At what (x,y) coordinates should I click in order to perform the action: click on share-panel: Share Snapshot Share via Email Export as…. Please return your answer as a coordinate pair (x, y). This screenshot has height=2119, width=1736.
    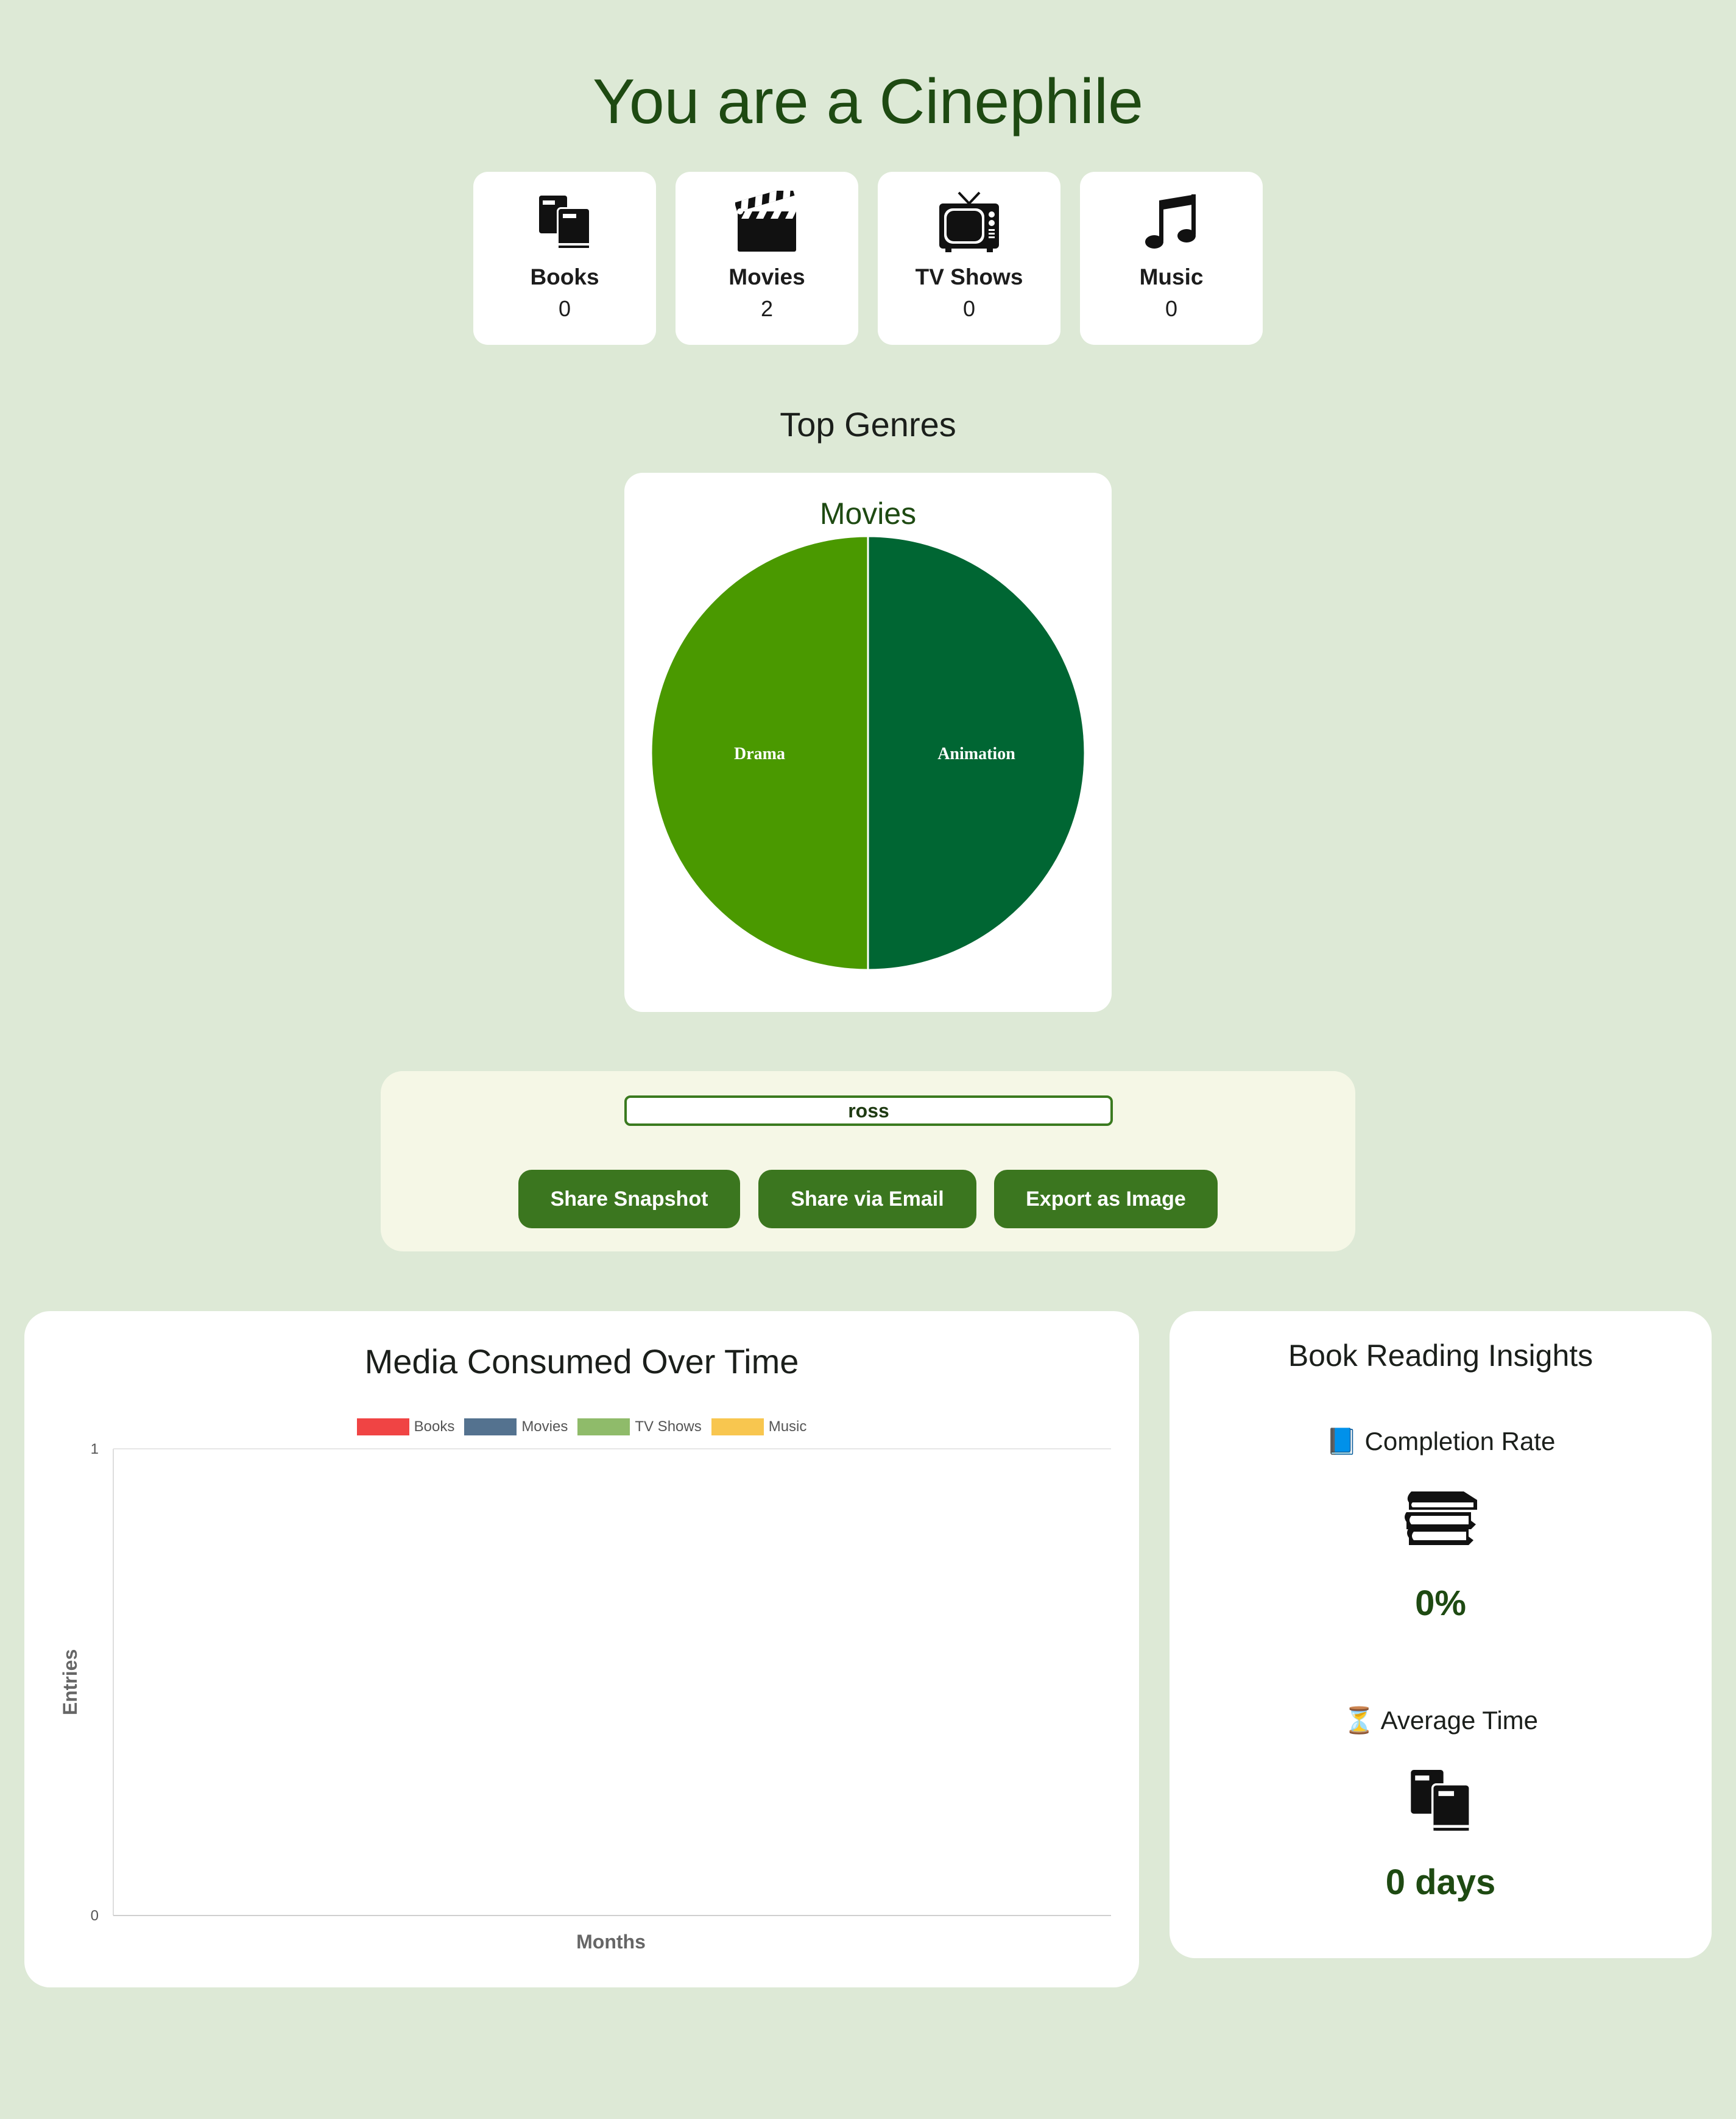
    Looking at the image, I should click on (868, 1161).